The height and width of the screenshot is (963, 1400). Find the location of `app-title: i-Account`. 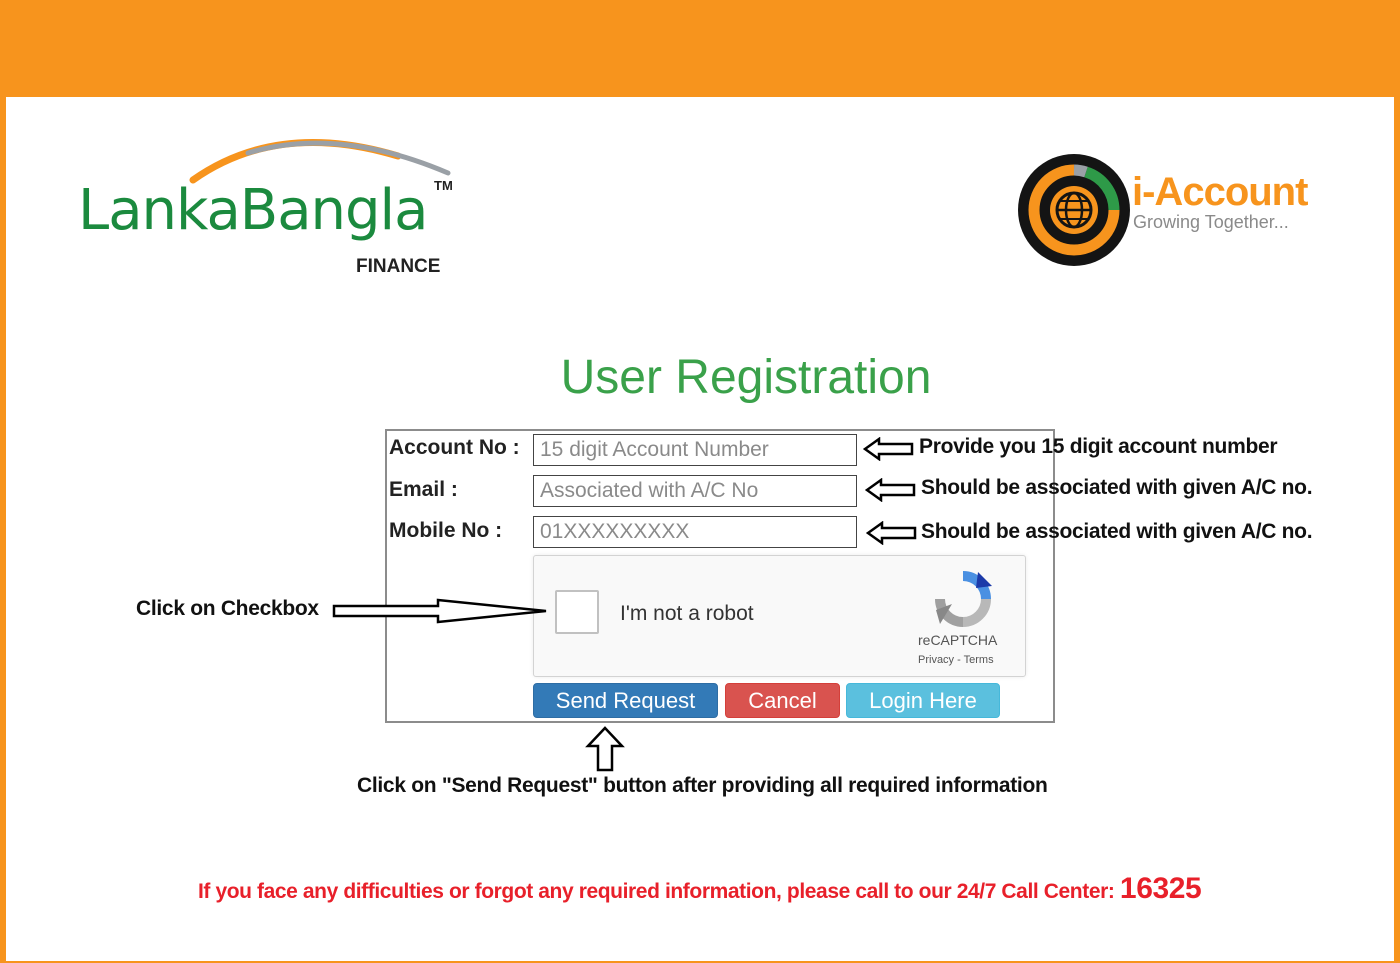

app-title: i-Account is located at coordinates (1220, 192).